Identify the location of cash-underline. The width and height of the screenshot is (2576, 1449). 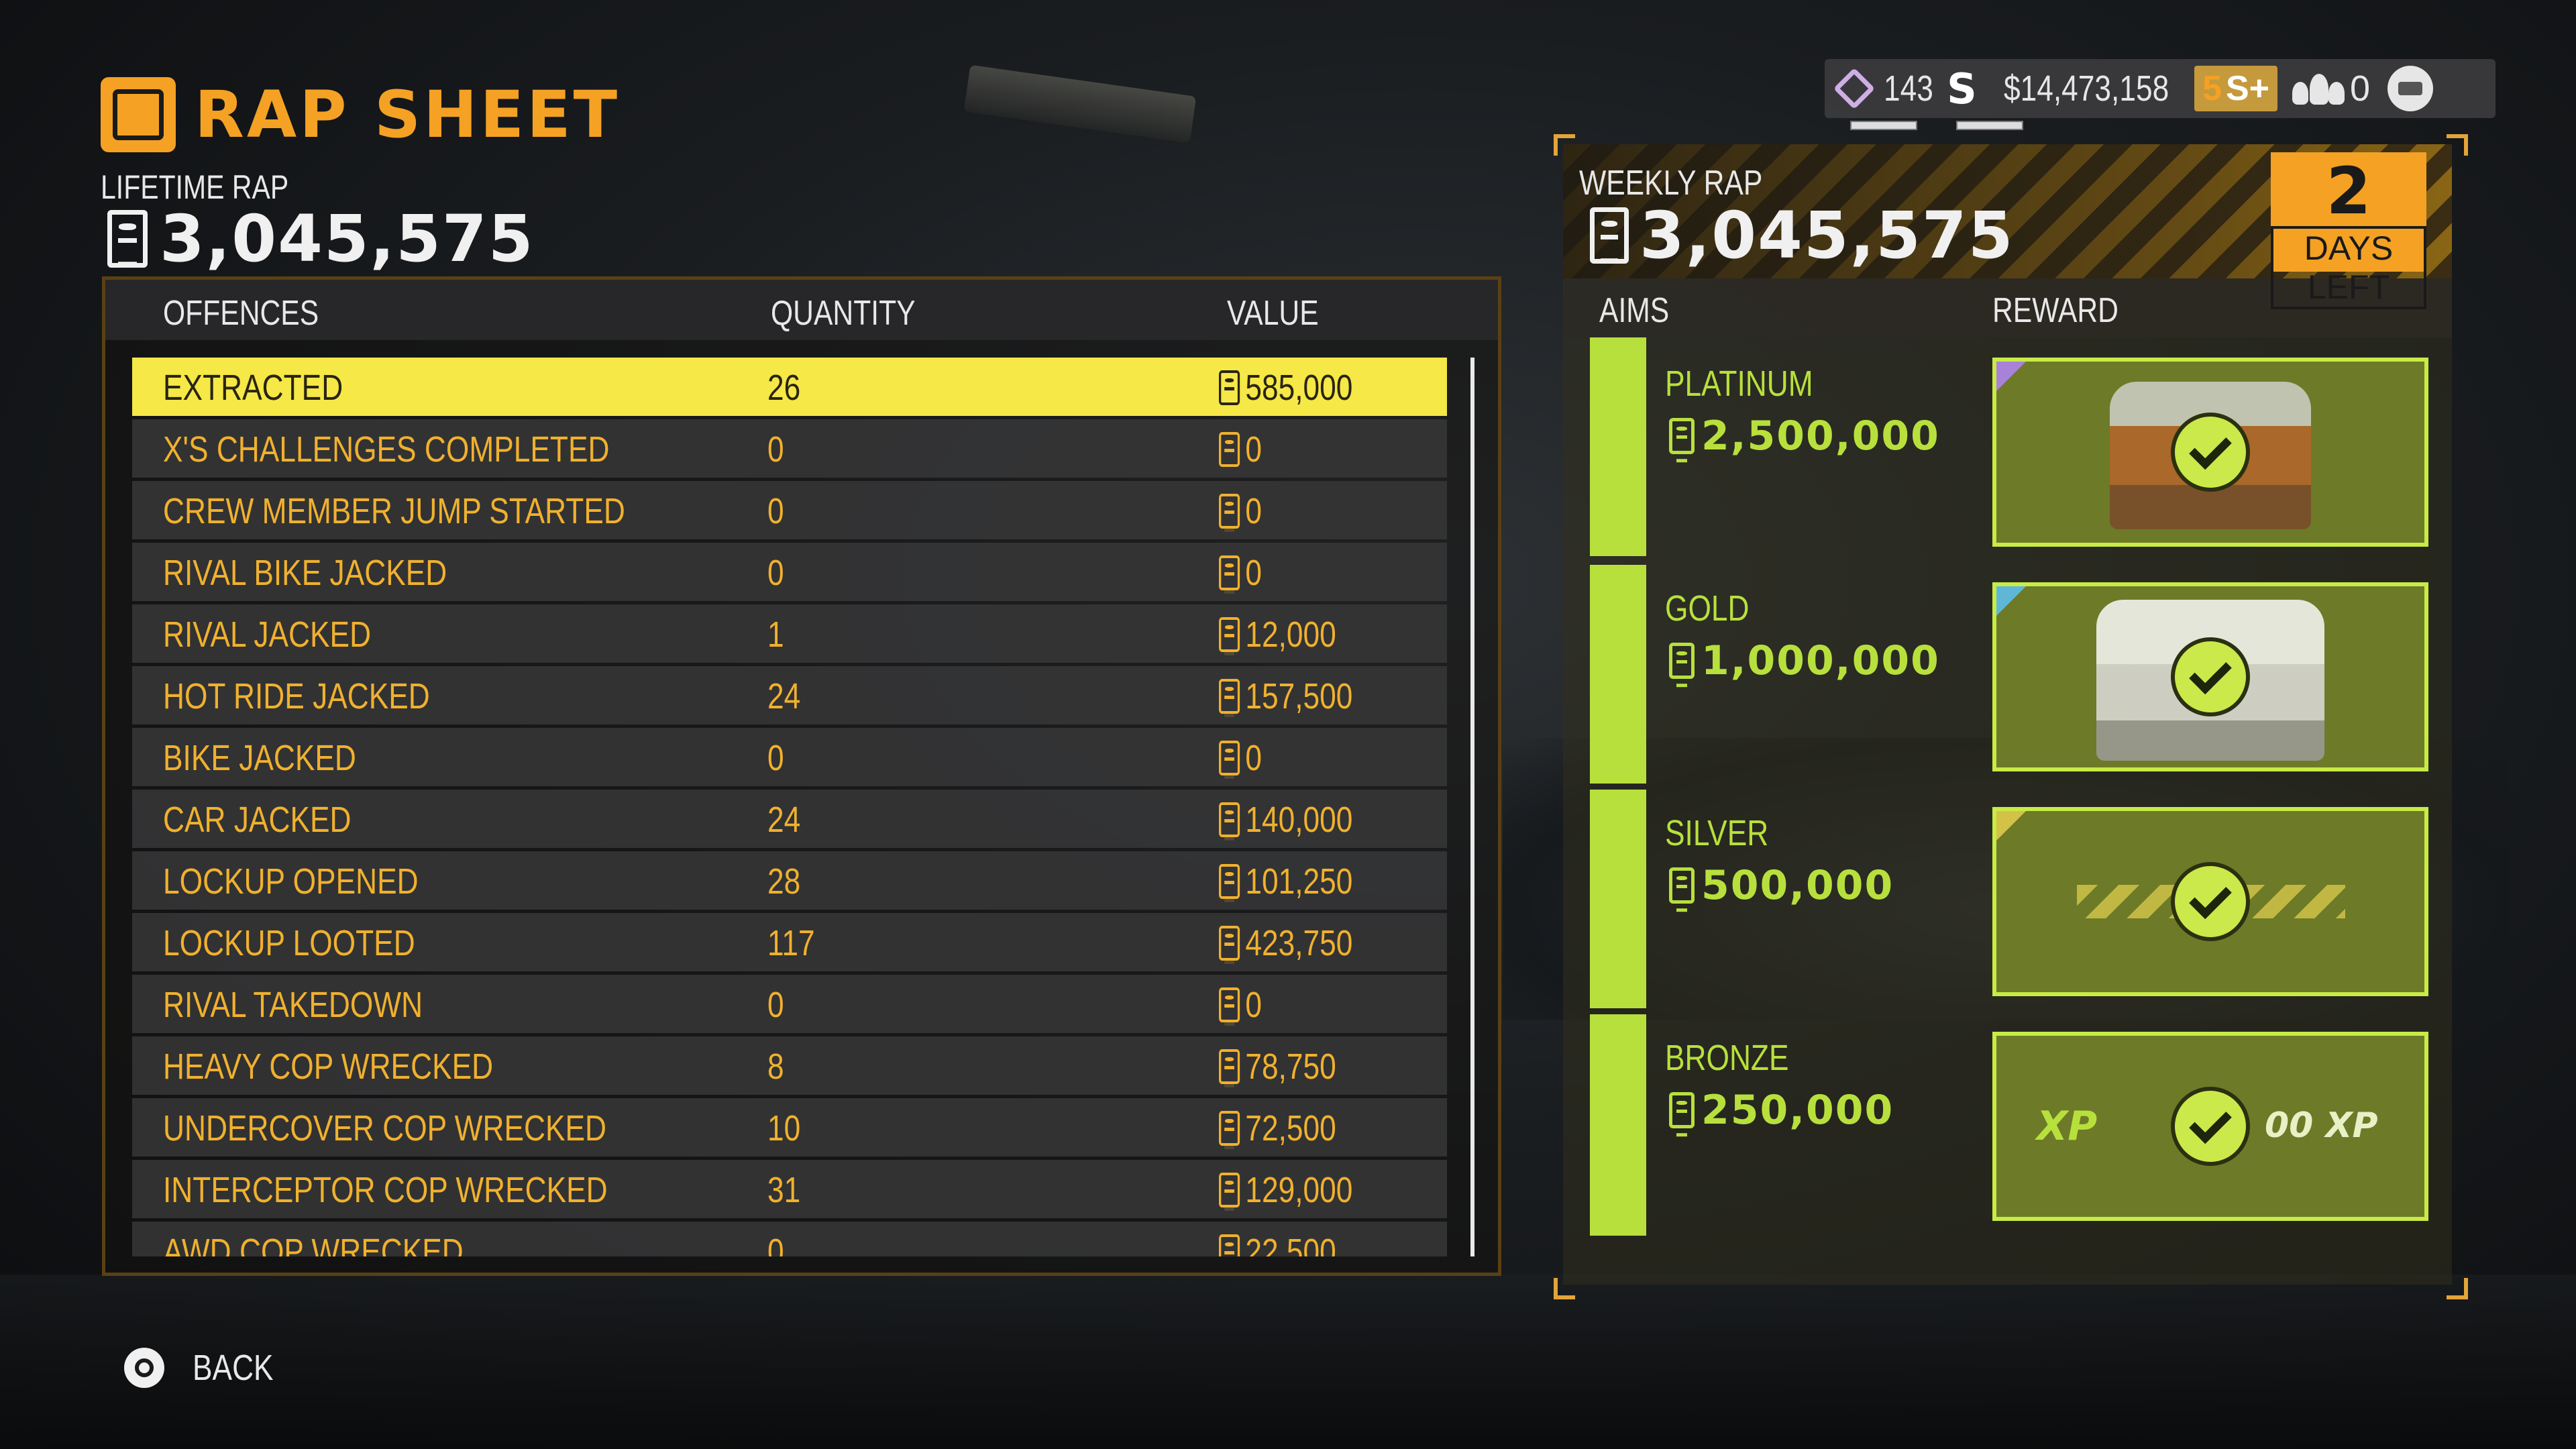
(1989, 125).